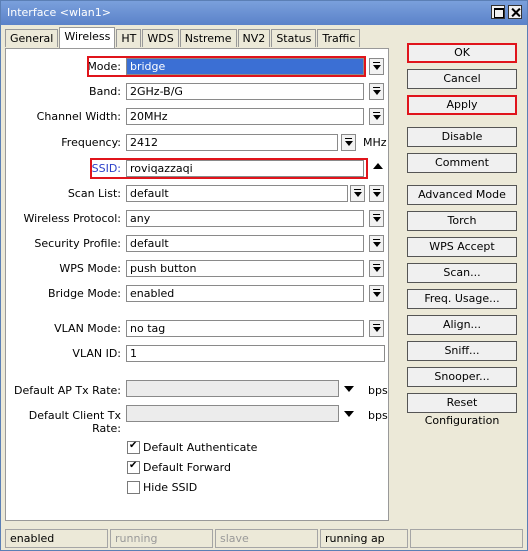  What do you see at coordinates (232, 388) in the screenshot?
I see `default-ap-tx-rate-input` at bounding box center [232, 388].